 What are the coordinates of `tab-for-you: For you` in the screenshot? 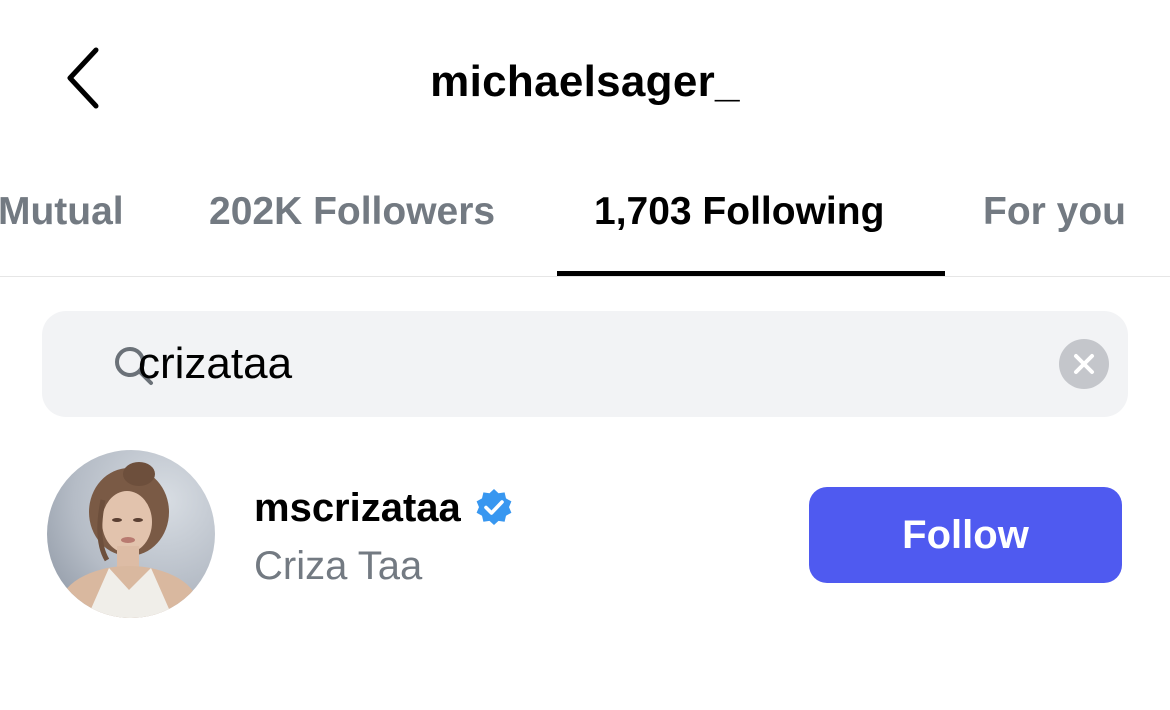 It's located at (1054, 212).